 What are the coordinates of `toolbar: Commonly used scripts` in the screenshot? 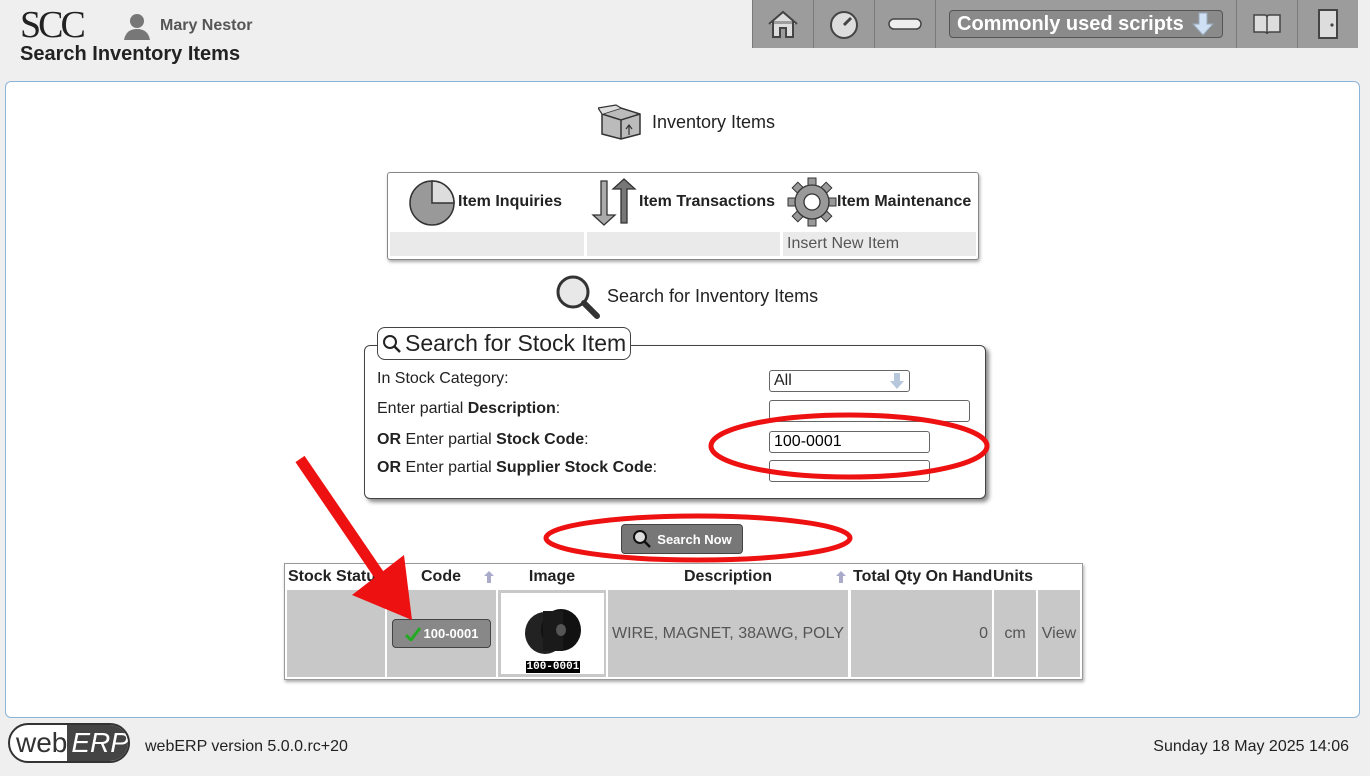 It's located at (1055, 24).